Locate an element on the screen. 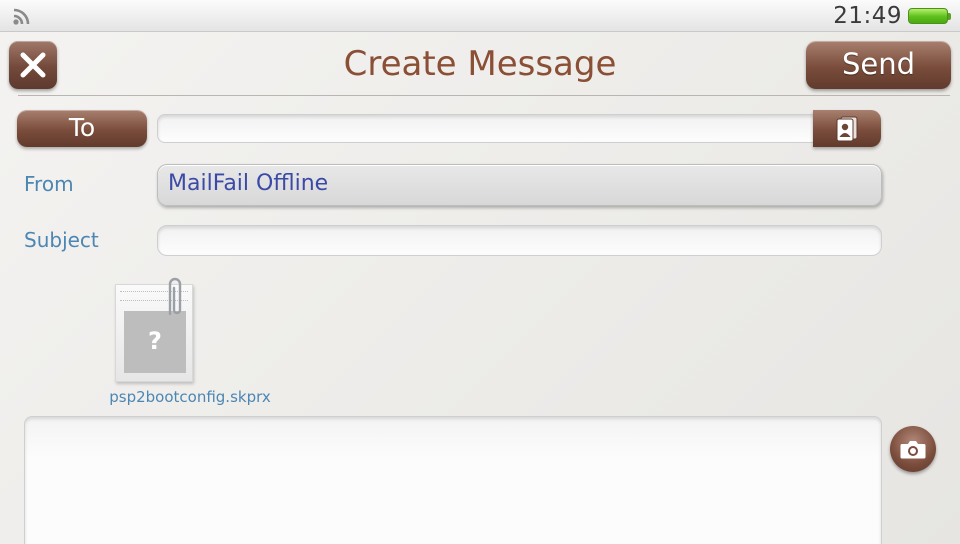  paperclip-icon is located at coordinates (175, 296).